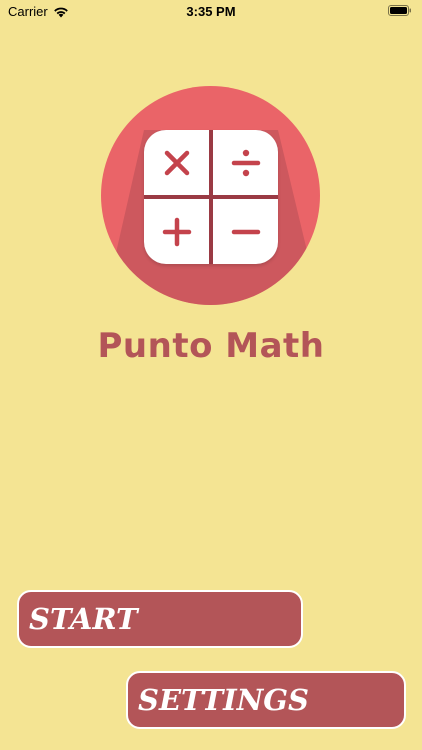  I want to click on battery-icon, so click(399, 10).